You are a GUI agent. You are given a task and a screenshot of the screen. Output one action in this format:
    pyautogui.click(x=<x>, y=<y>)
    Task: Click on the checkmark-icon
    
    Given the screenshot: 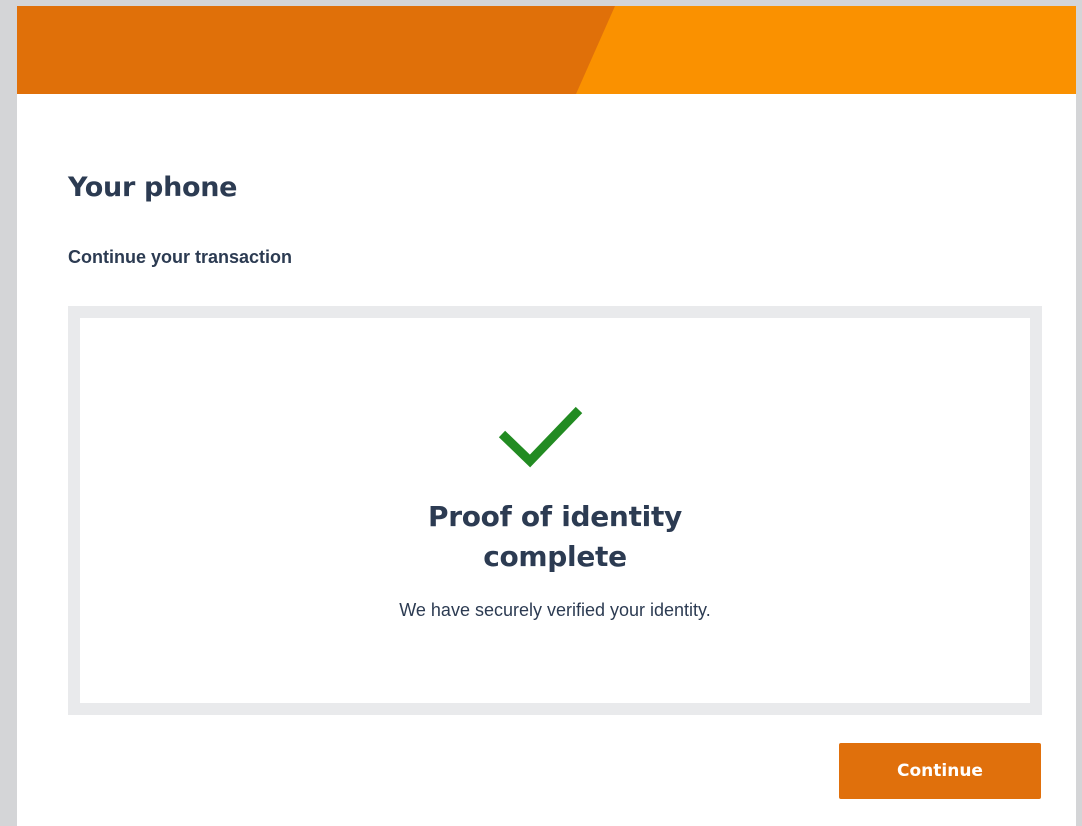 What is the action you would take?
    pyautogui.click(x=540, y=437)
    